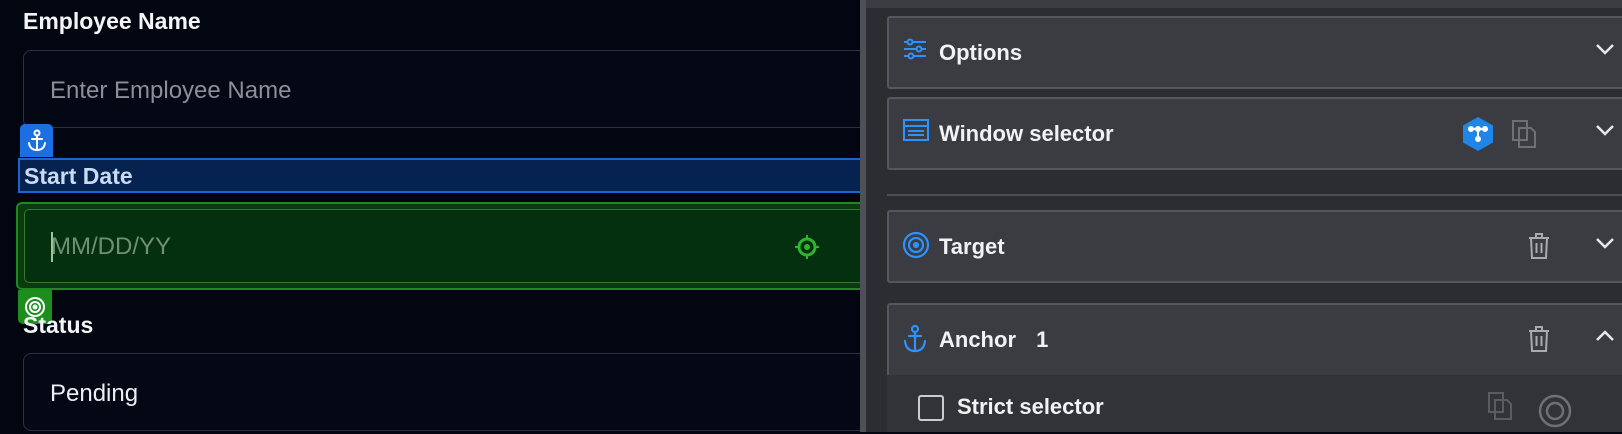  Describe the element at coordinates (915, 51) in the screenshot. I see `sliders-icon` at that location.